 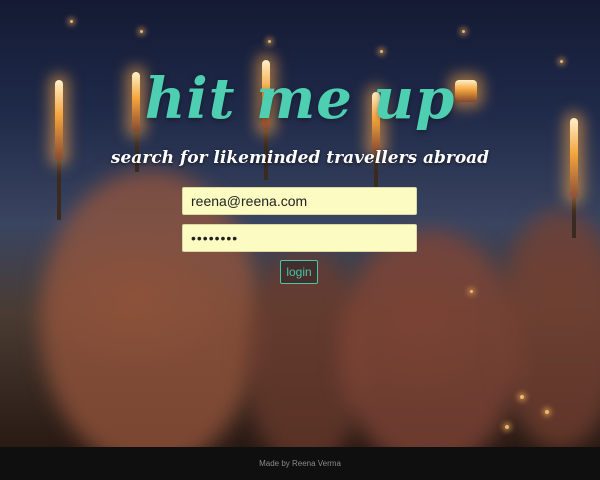 I want to click on page-subtitle: search for likeminded travellers abroad, so click(x=300, y=158).